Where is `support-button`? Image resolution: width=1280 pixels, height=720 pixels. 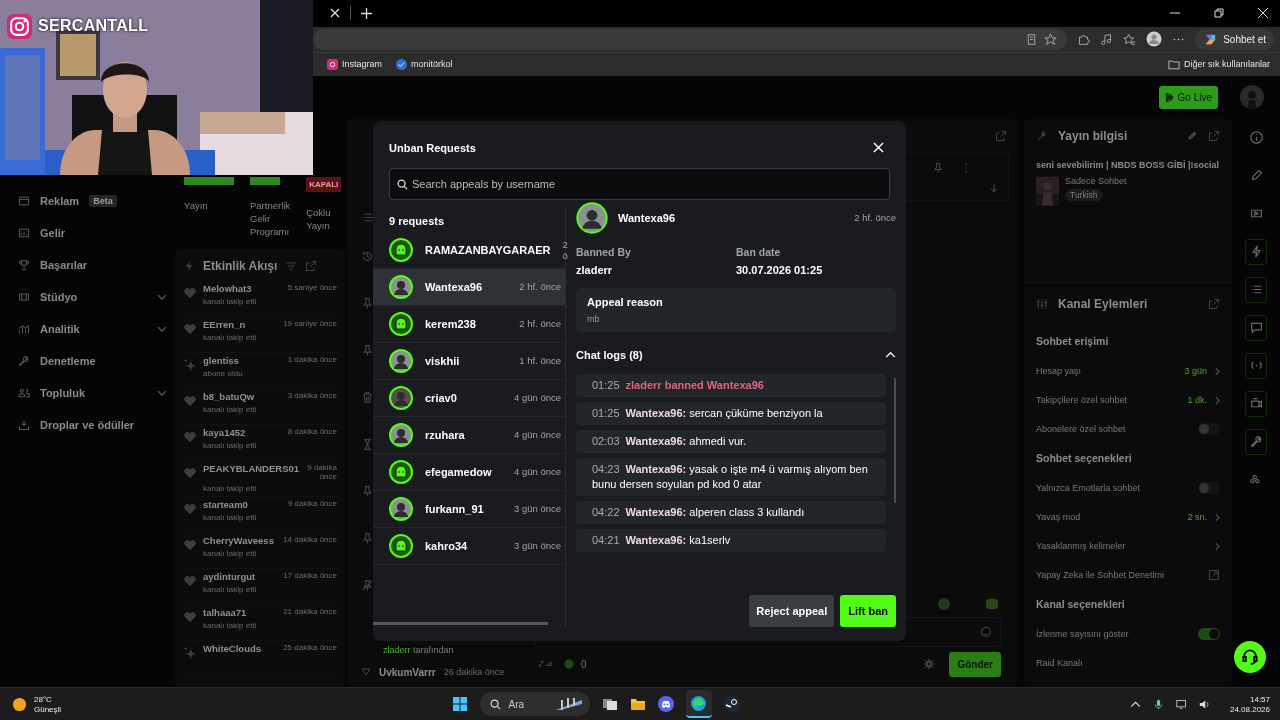
support-button is located at coordinates (1250, 657).